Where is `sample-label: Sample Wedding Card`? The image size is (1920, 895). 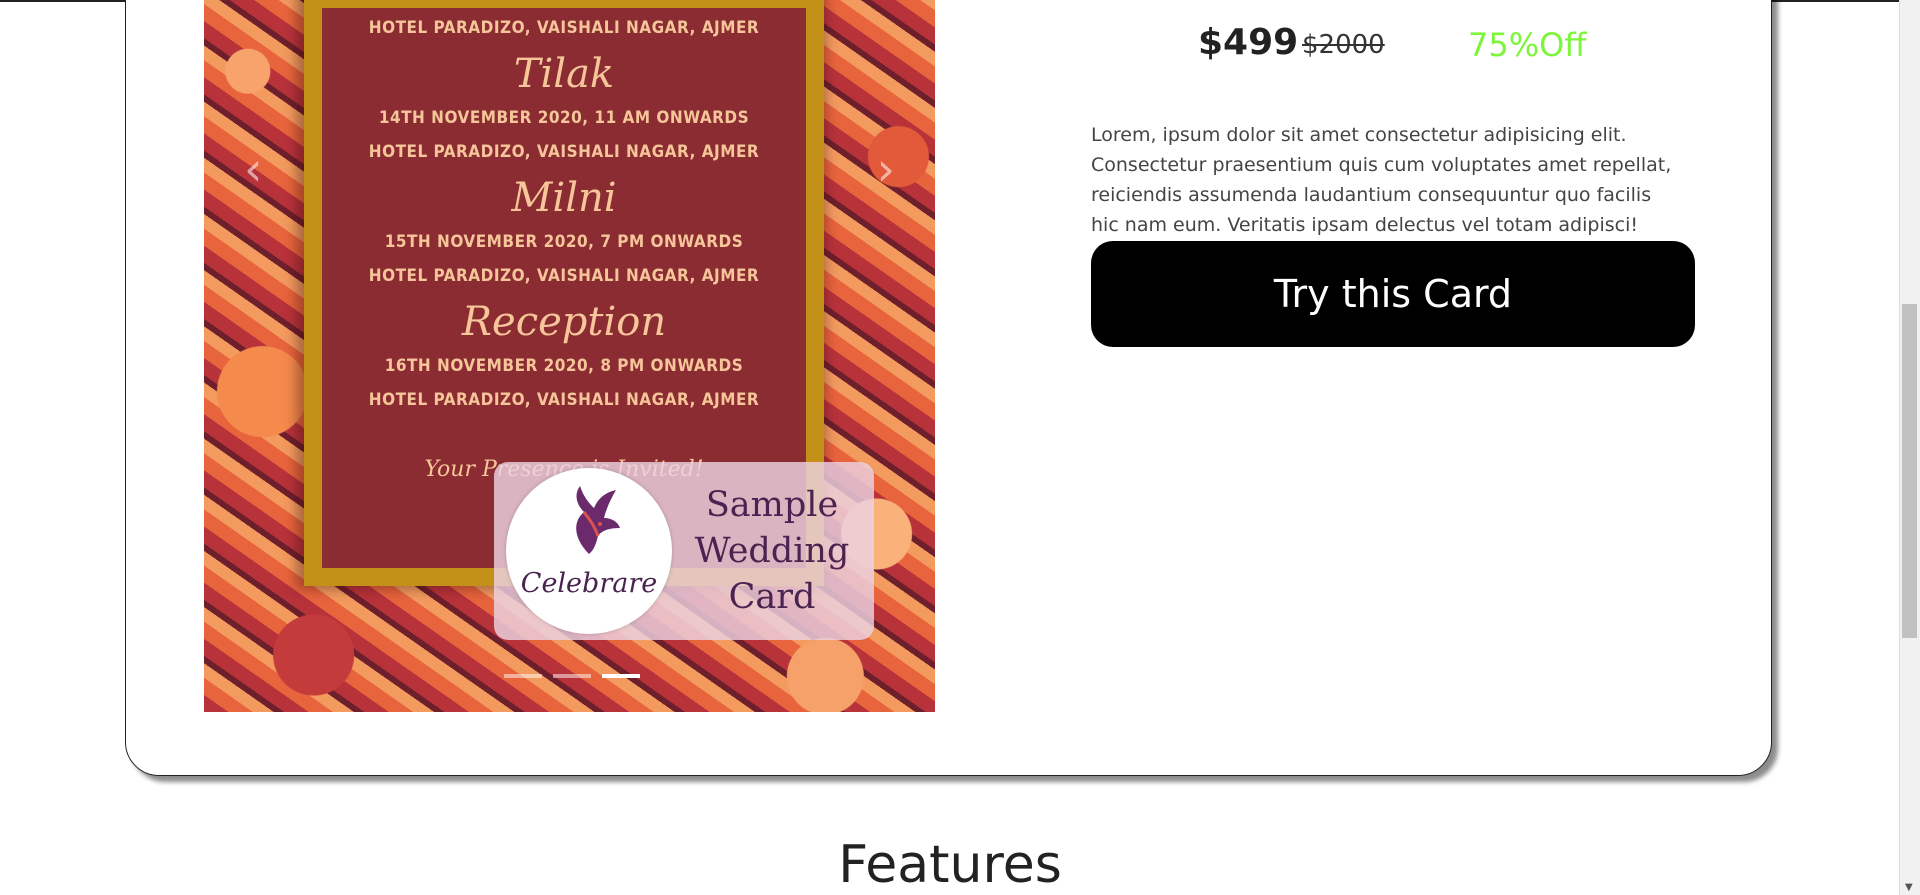 sample-label: Sample Wedding Card is located at coordinates (772, 551).